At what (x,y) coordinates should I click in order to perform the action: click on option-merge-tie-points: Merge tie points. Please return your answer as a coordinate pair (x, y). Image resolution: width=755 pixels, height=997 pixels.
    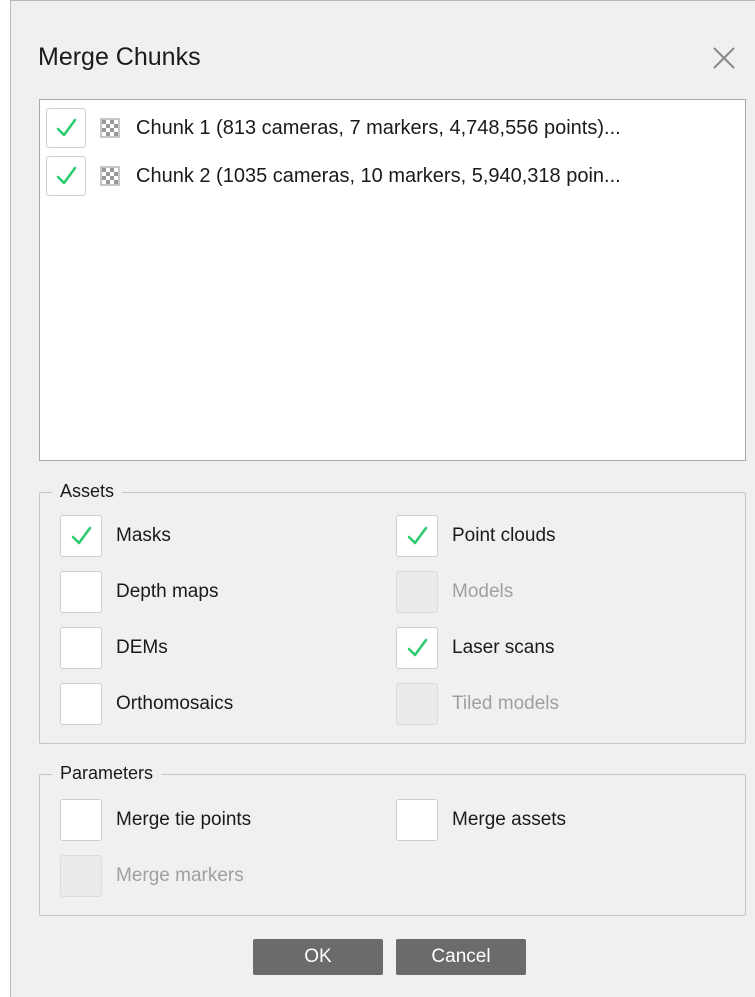
    Looking at the image, I should click on (155, 820).